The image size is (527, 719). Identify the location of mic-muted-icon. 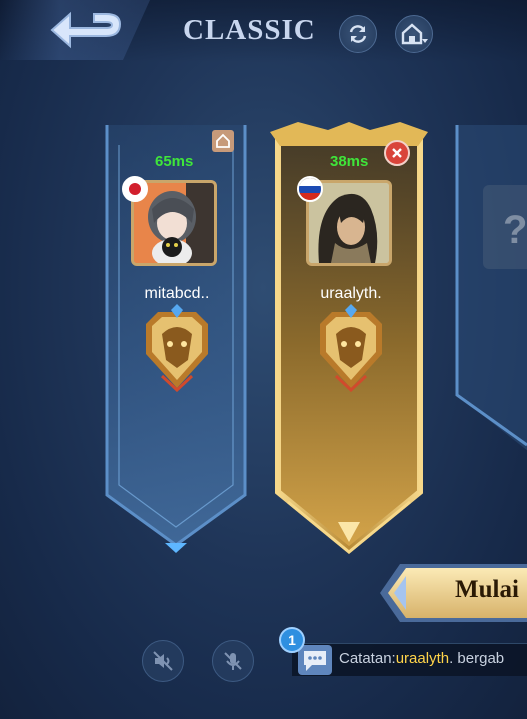
(233, 661).